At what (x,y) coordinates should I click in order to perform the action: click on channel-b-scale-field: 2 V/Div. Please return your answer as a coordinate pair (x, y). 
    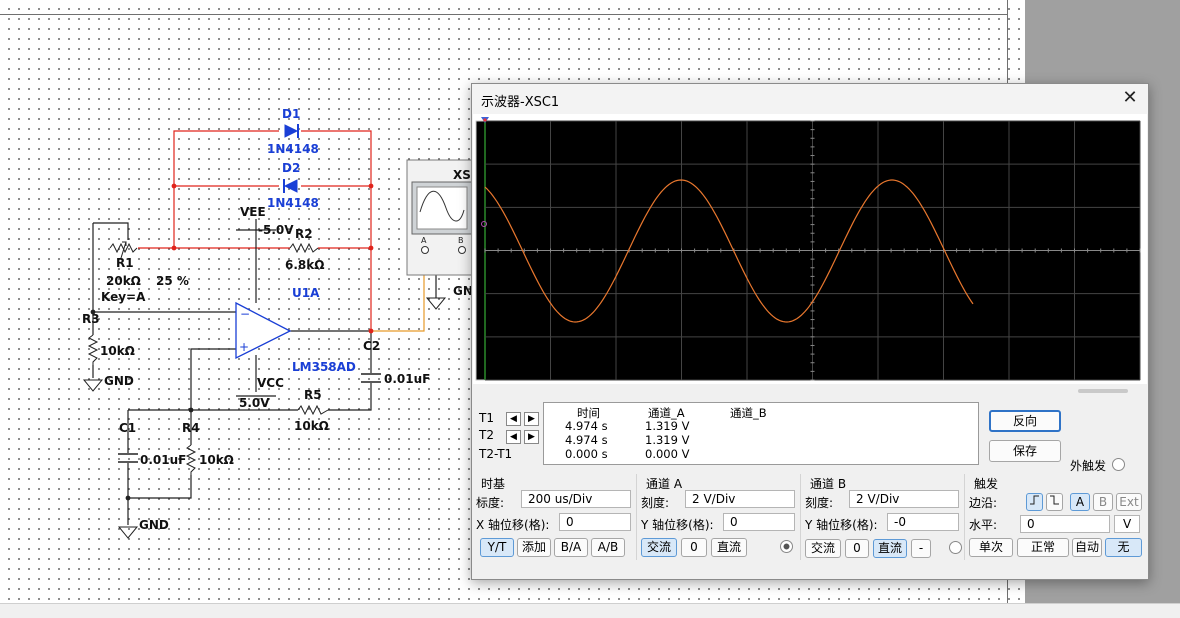
    Looking at the image, I should click on (904, 499).